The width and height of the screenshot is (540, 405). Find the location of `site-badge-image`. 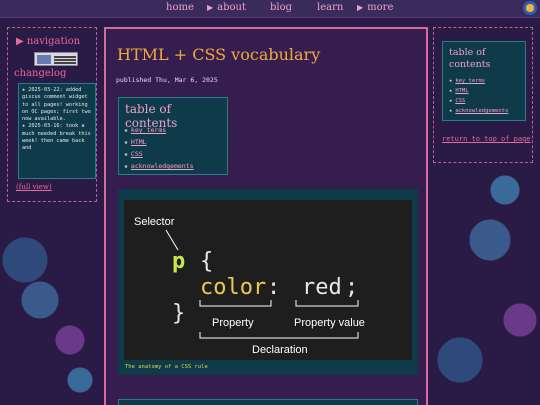

site-badge-image is located at coordinates (56, 59).